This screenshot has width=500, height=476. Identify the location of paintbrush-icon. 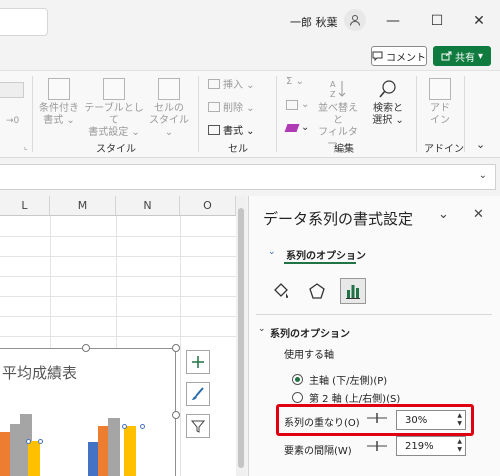
(198, 393).